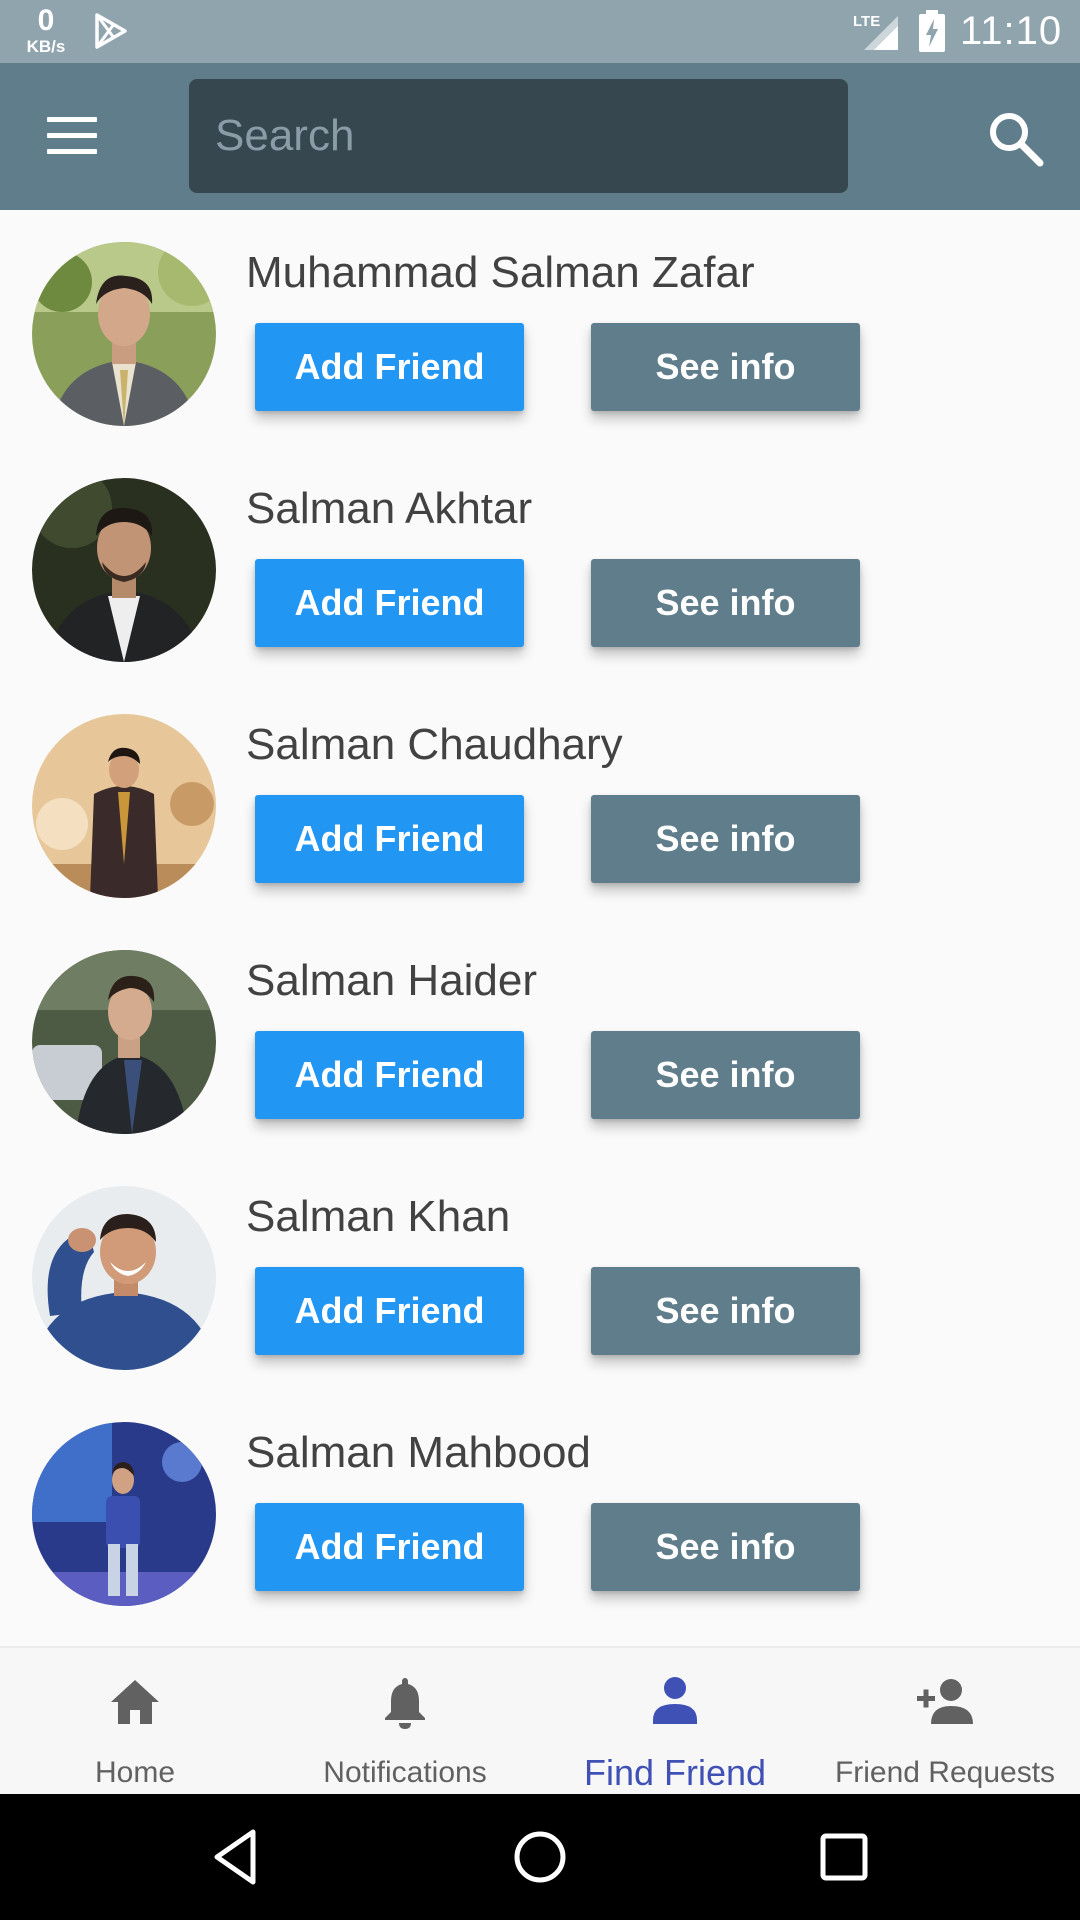  I want to click on friend-name: Salman Chaudhary, so click(434, 744).